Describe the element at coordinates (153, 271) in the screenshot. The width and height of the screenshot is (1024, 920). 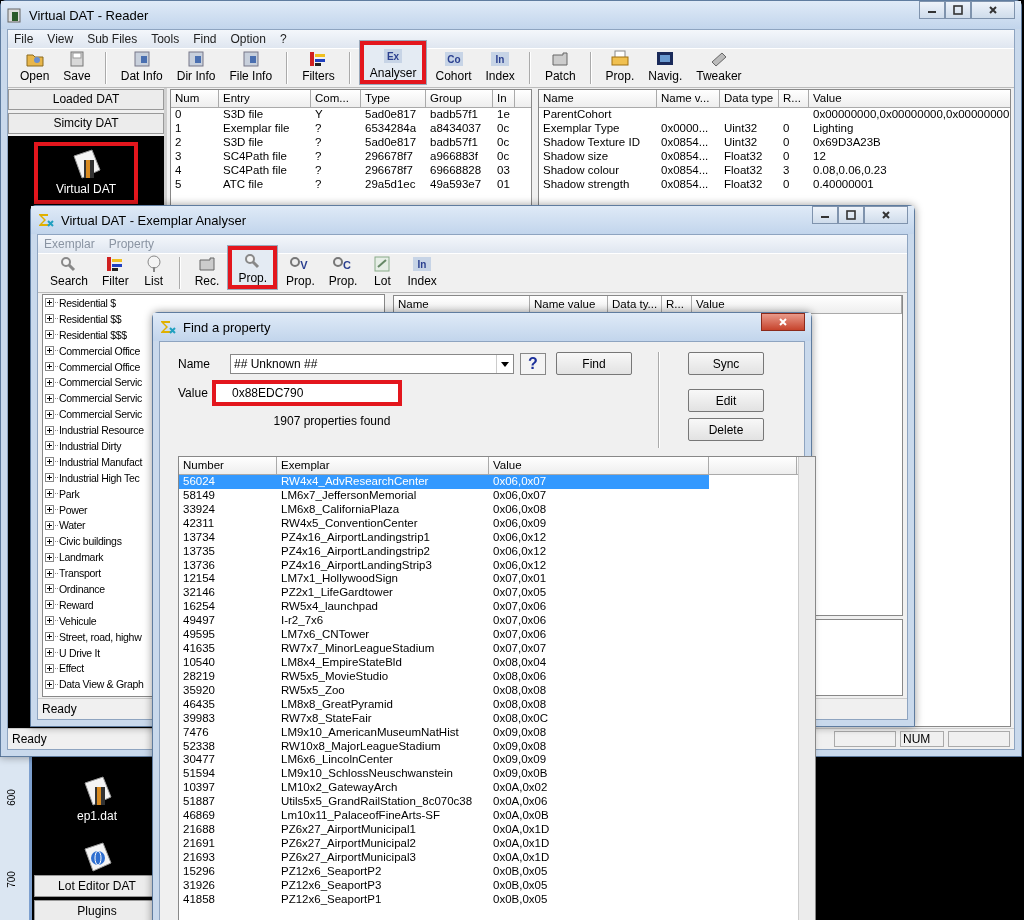
I see `toolbar-button: List` at that location.